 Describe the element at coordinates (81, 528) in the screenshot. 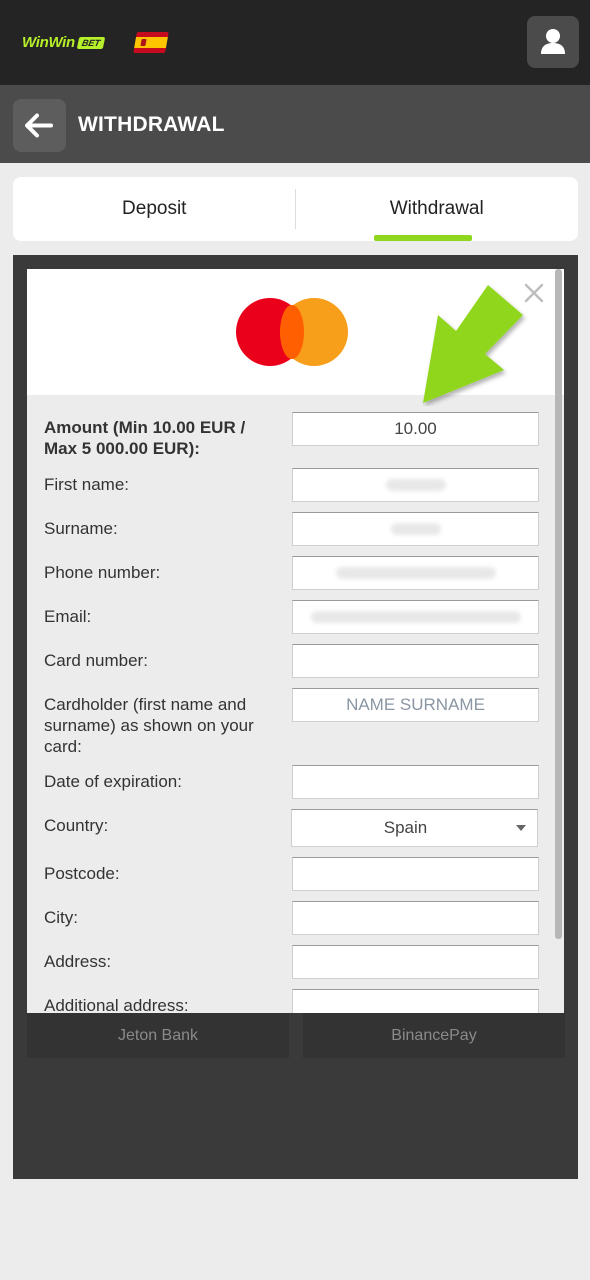

I see `surname-label: Surname:` at that location.